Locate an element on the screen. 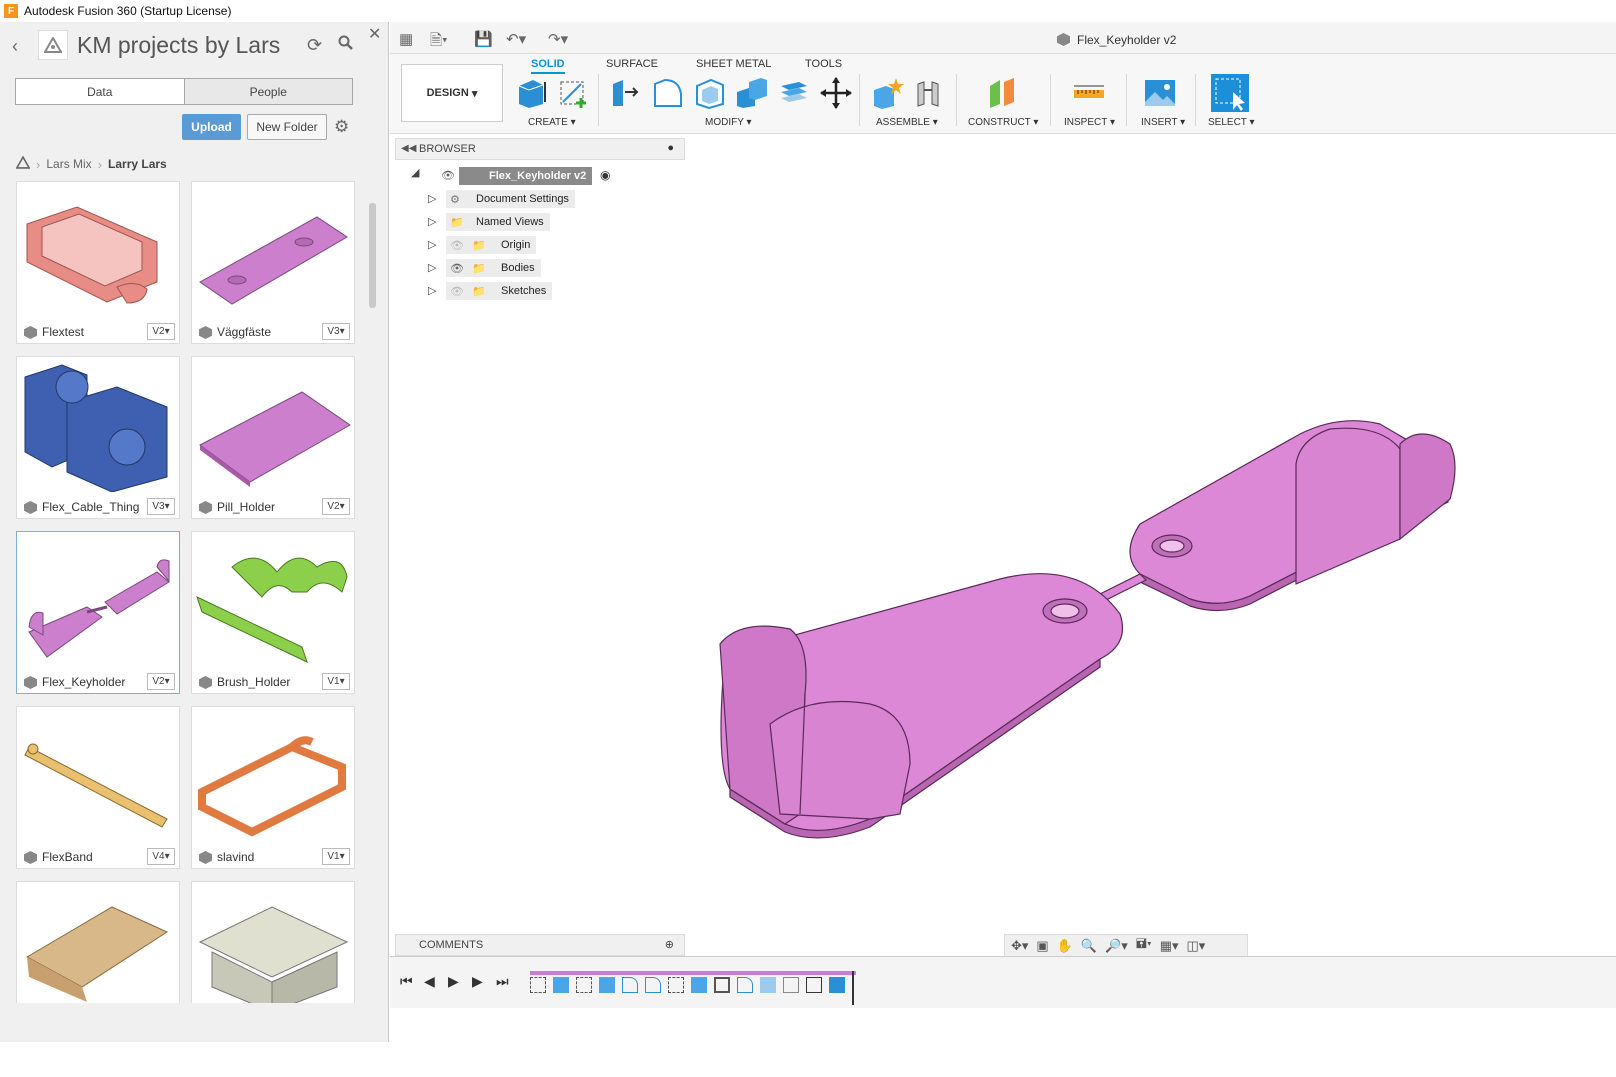  tab-data: Data is located at coordinates (100, 91).